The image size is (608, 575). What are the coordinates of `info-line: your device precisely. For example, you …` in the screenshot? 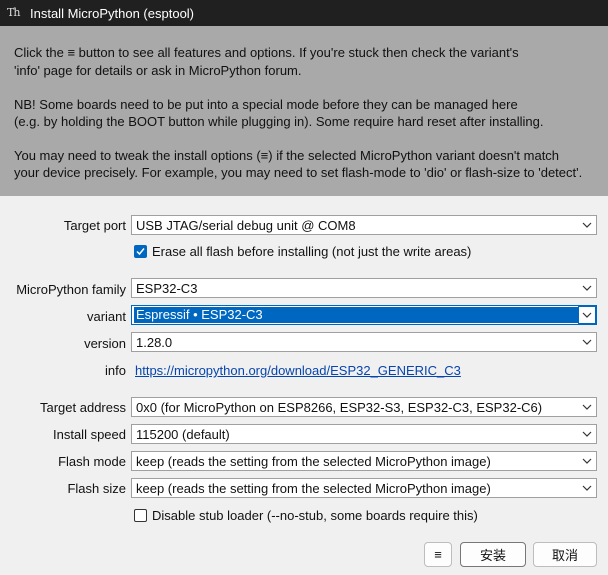 It's located at (298, 172).